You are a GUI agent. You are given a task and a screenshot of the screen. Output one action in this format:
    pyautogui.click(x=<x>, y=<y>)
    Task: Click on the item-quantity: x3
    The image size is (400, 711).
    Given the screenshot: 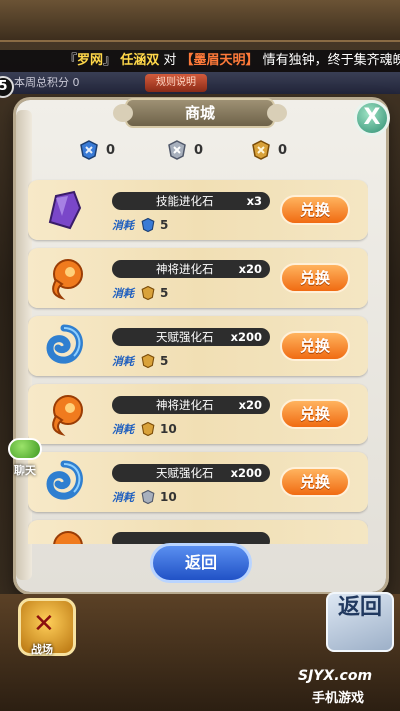 What is the action you would take?
    pyautogui.click(x=254, y=201)
    